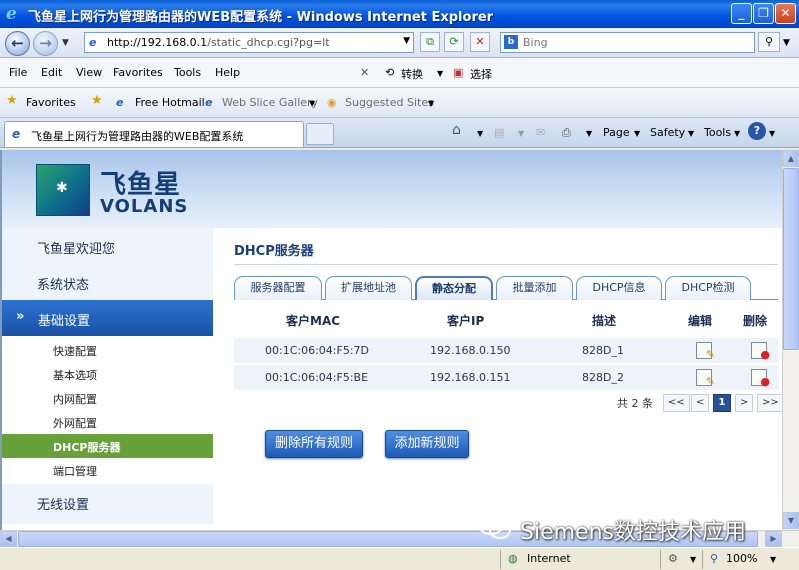  What do you see at coordinates (107, 470) in the screenshot?
I see `sidebar-sub-port-management: 端口管理` at bounding box center [107, 470].